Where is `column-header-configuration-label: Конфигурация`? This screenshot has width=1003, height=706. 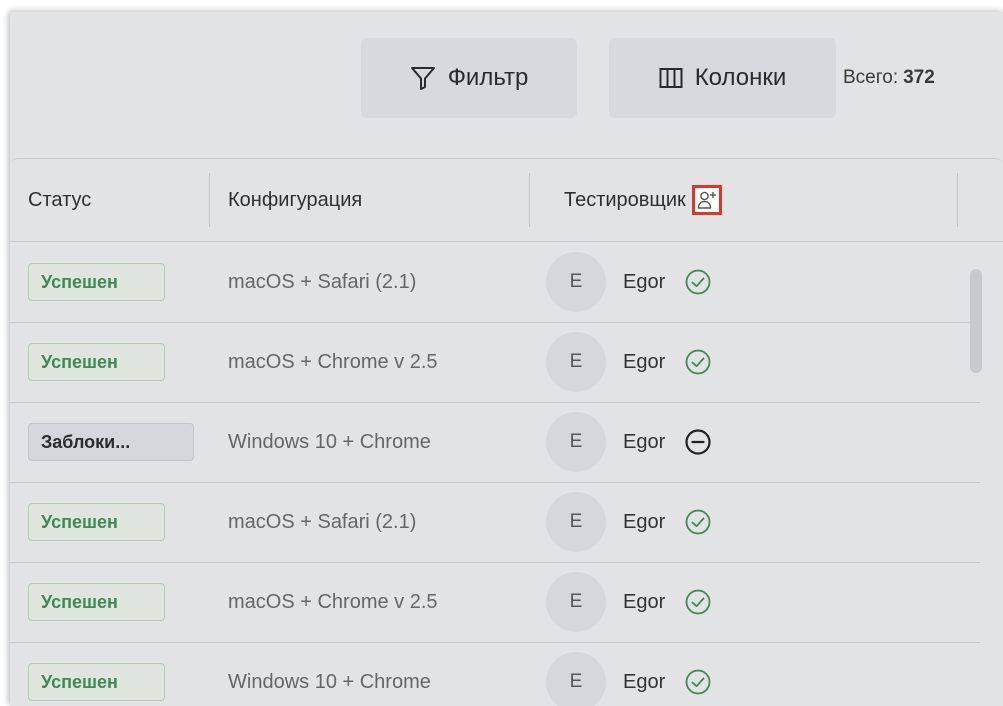
column-header-configuration-label: Конфигурация is located at coordinates (295, 199).